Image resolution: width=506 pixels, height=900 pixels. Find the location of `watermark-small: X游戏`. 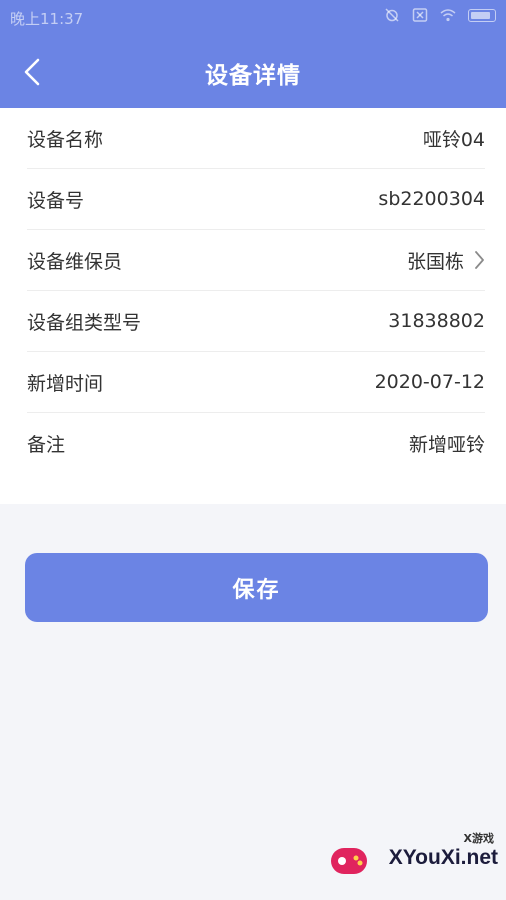

watermark-small: X游戏 is located at coordinates (478, 838).